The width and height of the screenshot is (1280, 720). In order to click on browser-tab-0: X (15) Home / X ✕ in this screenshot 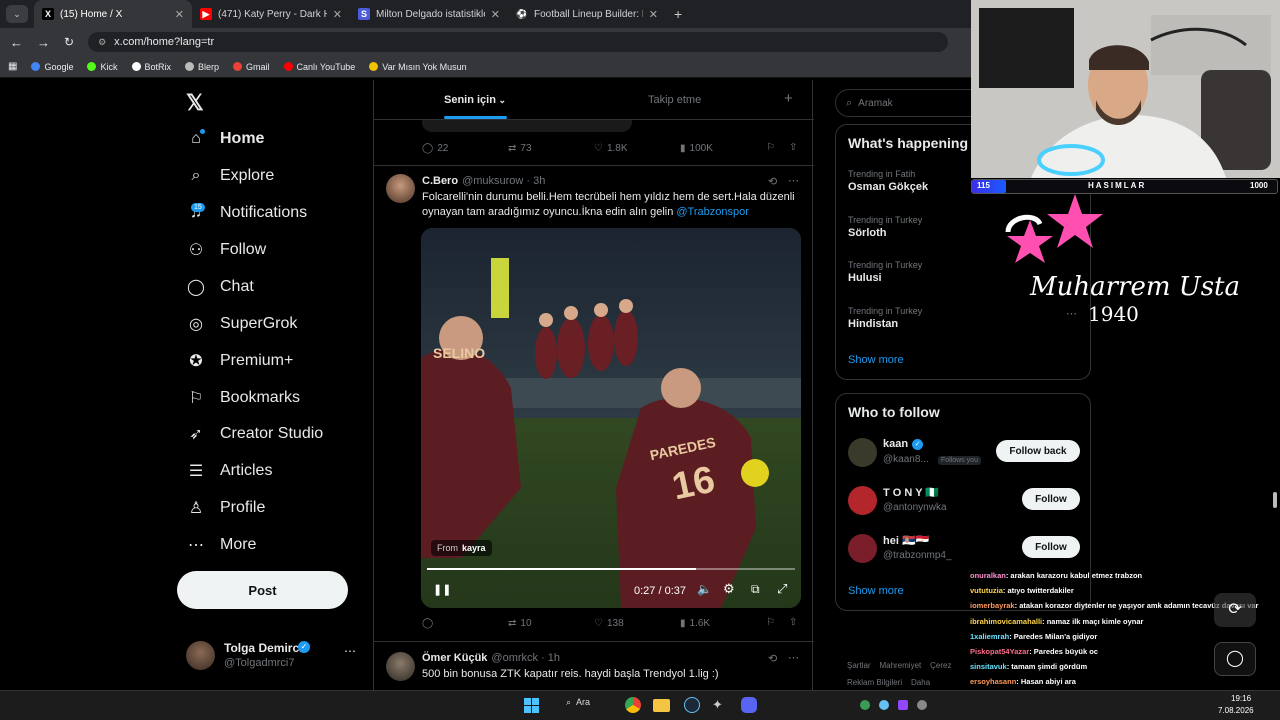, I will do `click(113, 14)`.